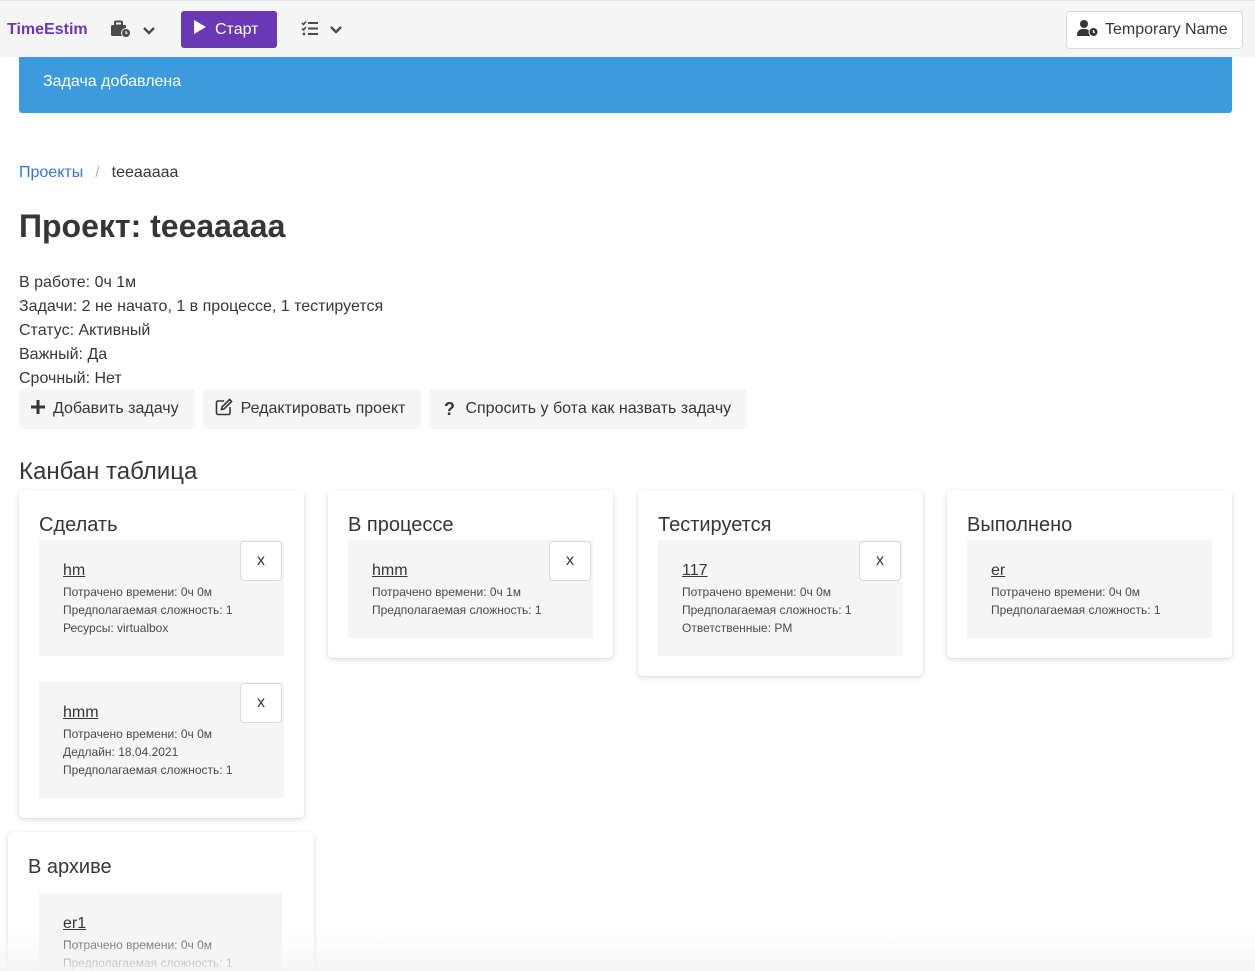  I want to click on tasks-menu, so click(322, 30).